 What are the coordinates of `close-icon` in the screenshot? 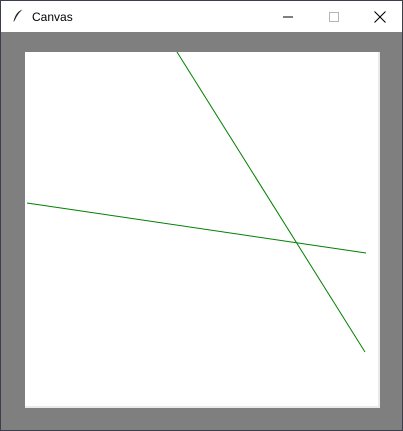 It's located at (380, 16).